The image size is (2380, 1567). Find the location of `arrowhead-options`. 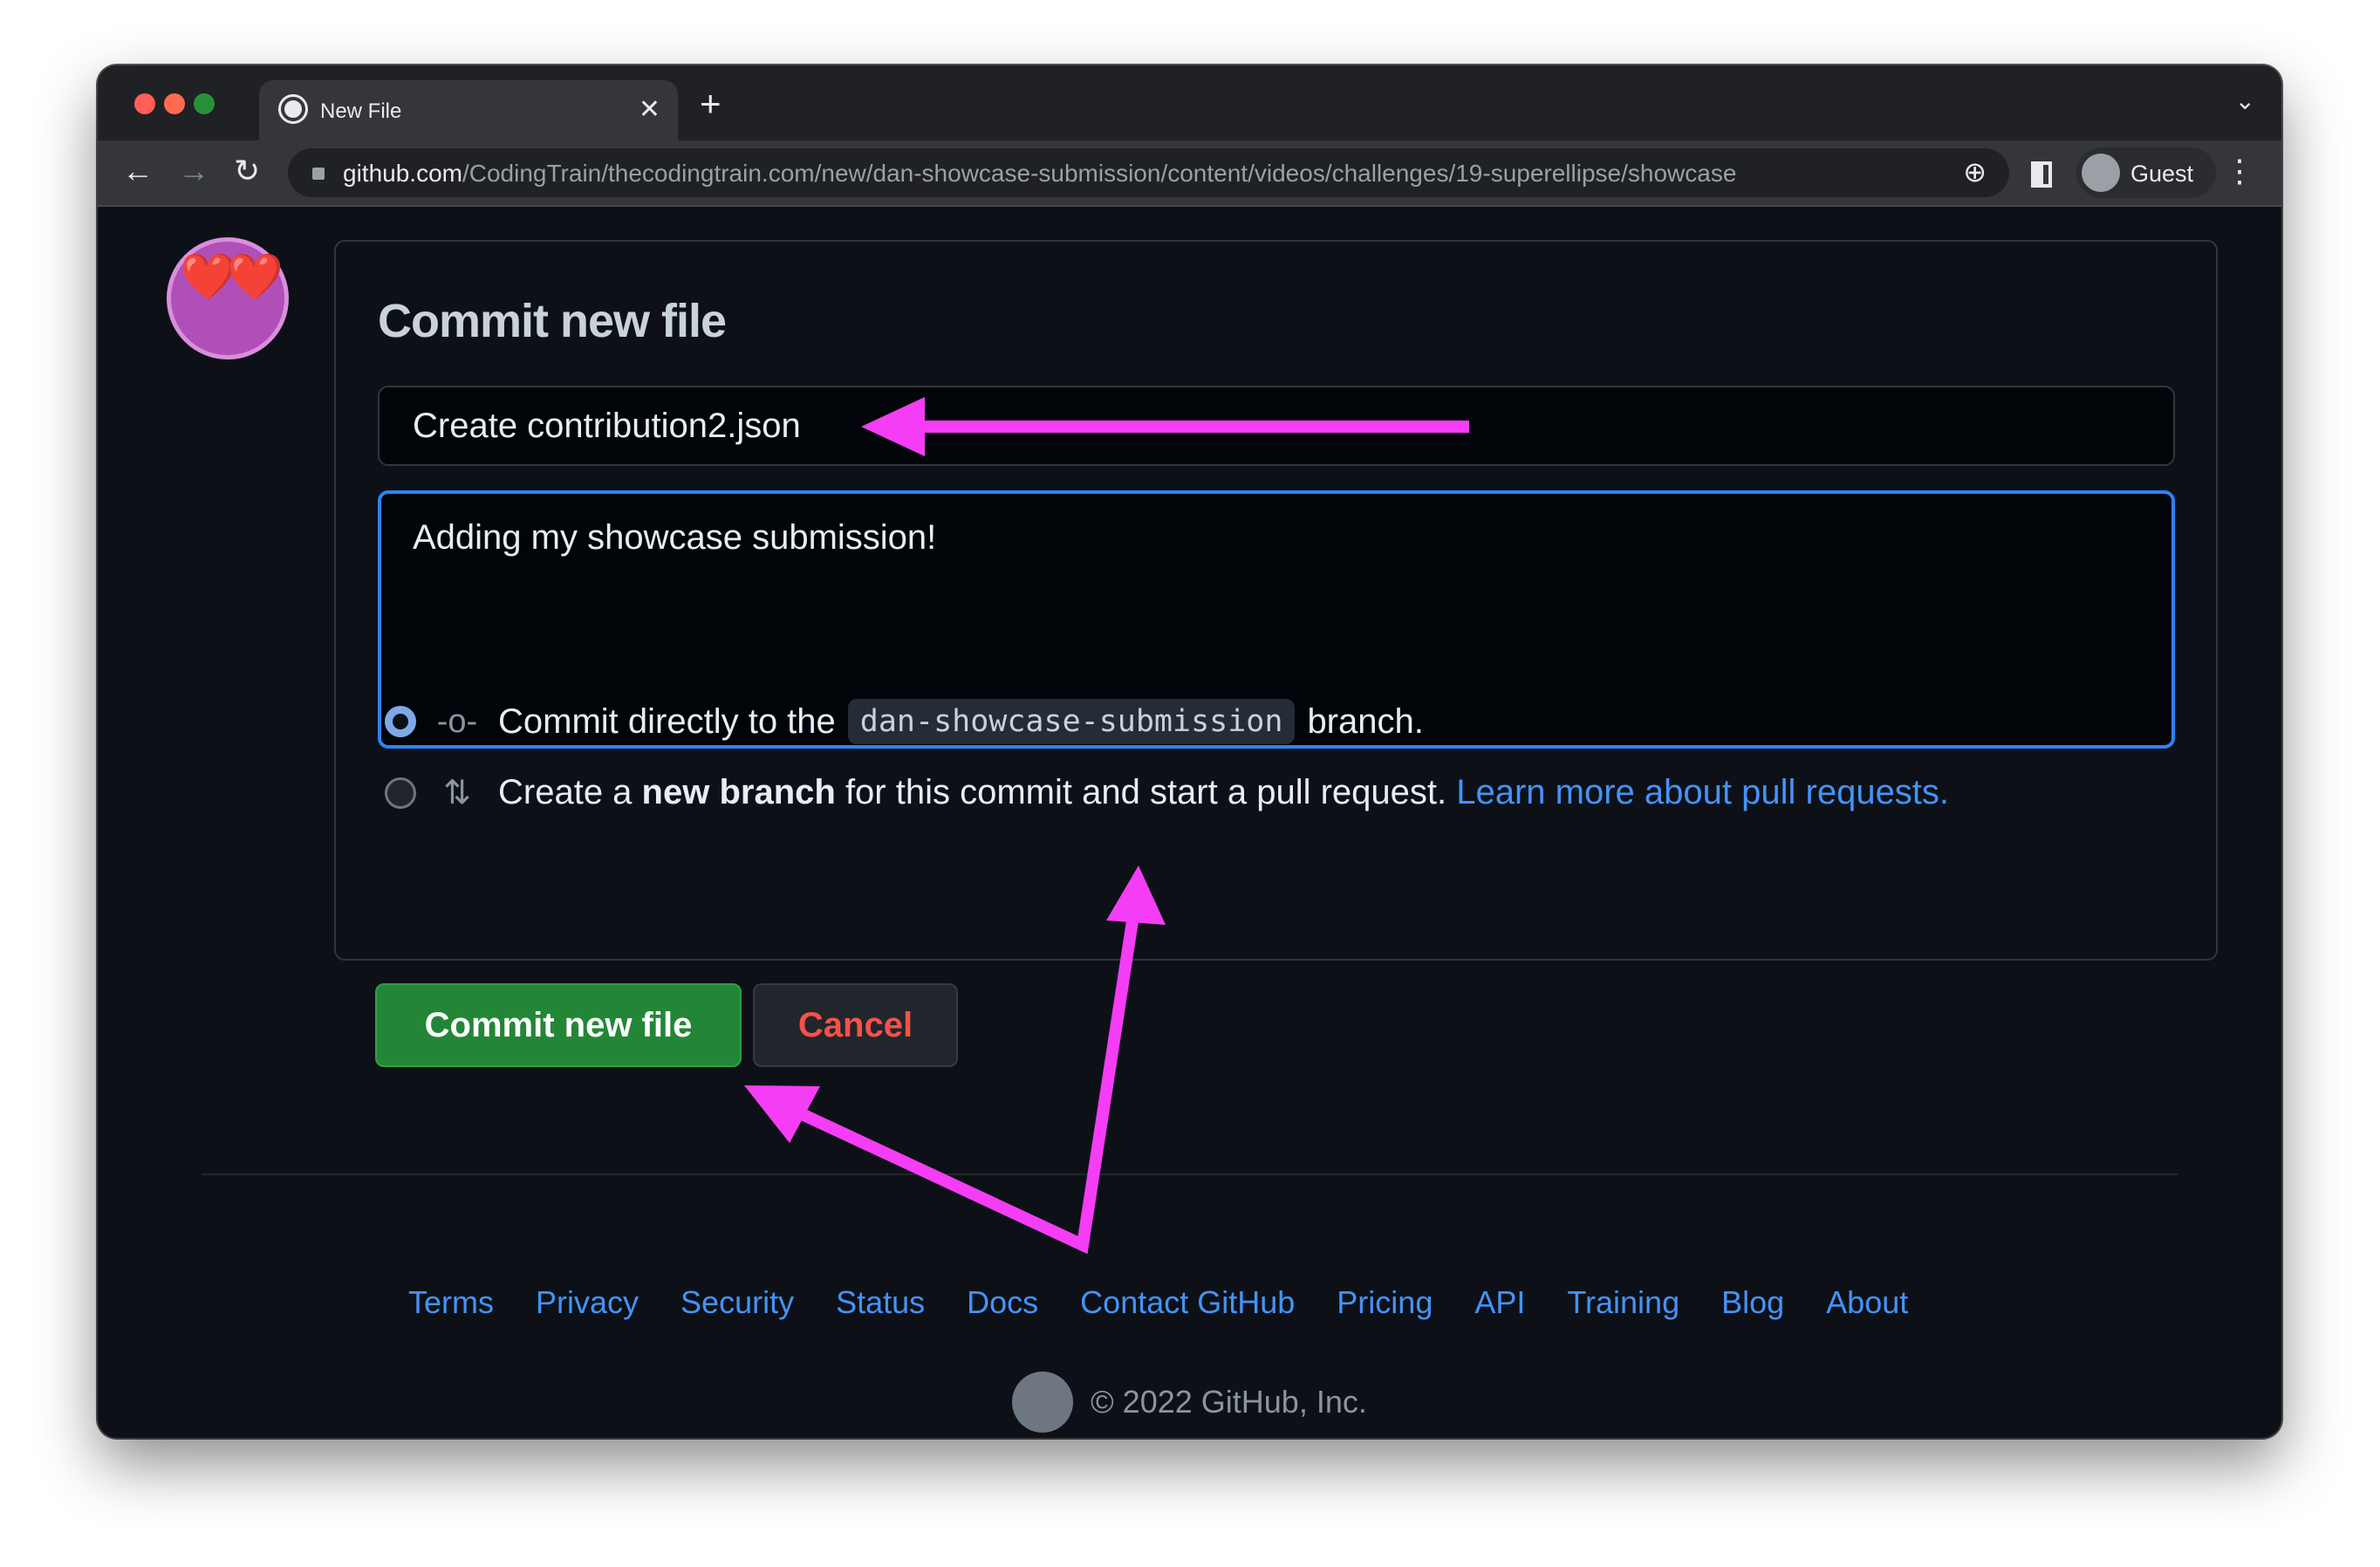

arrowhead-options is located at coordinates (1136, 895).